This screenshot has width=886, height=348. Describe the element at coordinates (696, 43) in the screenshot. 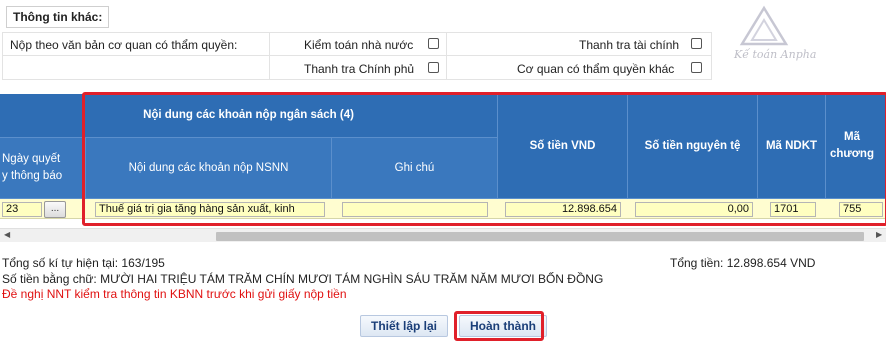

I see `thanh-tra-tc-checkbox` at that location.